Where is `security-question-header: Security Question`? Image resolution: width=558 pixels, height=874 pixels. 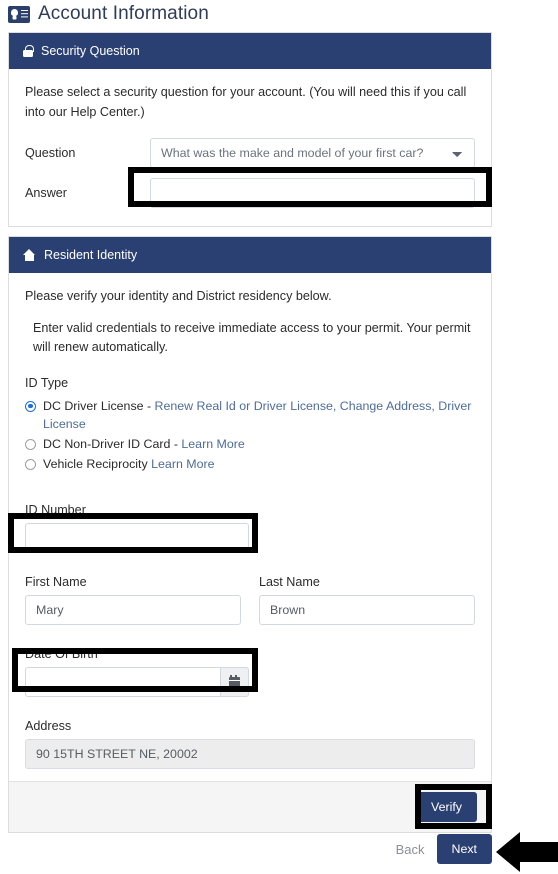
security-question-header: Security Question is located at coordinates (250, 51).